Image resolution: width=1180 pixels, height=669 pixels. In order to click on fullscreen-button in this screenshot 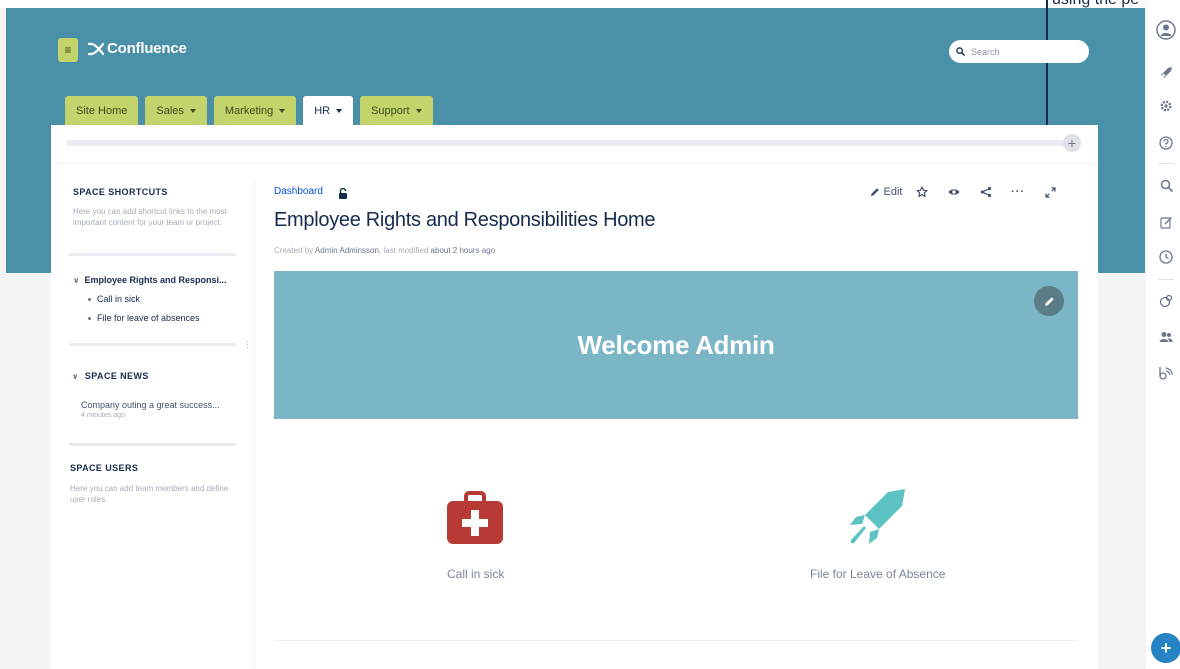, I will do `click(1050, 192)`.